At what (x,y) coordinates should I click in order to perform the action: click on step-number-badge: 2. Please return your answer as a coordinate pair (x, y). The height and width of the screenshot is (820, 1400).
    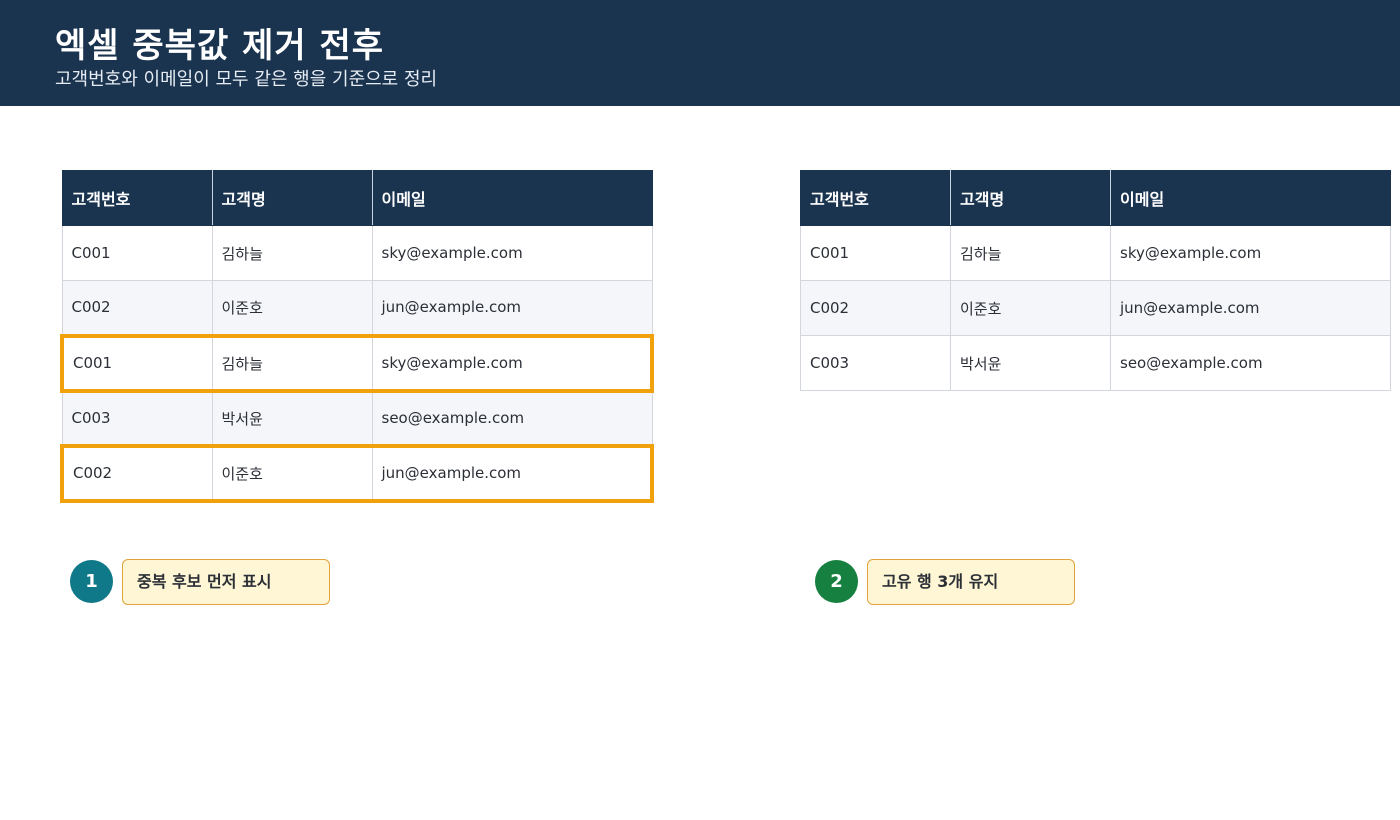
    Looking at the image, I should click on (836, 581).